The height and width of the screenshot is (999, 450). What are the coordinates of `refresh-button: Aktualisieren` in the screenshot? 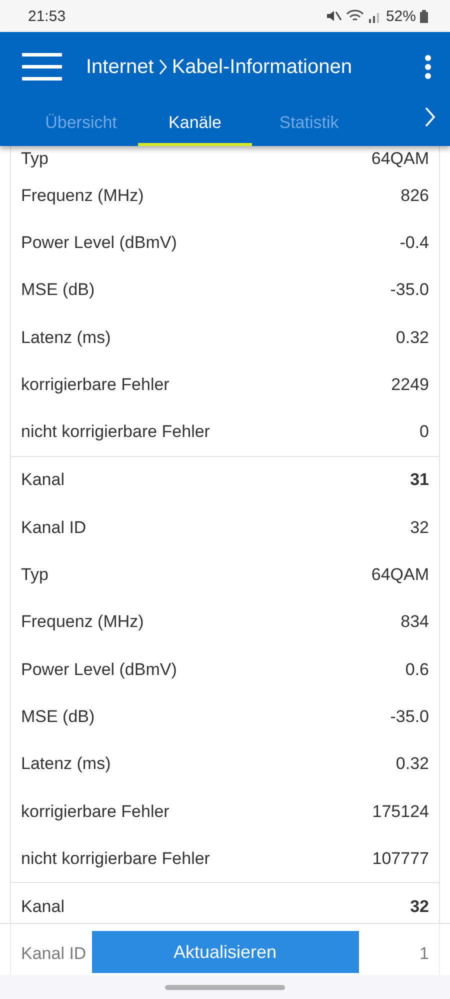 It's located at (225, 952).